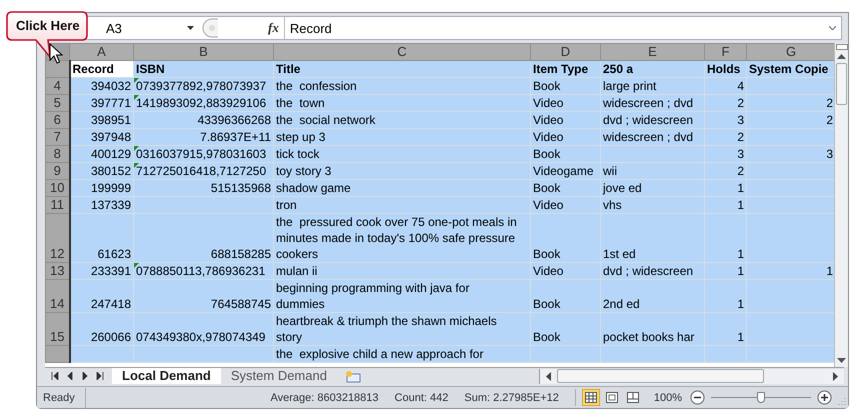 This screenshot has height=419, width=865. Describe the element at coordinates (402, 154) in the screenshot. I see `table-cell: tick tock` at that location.